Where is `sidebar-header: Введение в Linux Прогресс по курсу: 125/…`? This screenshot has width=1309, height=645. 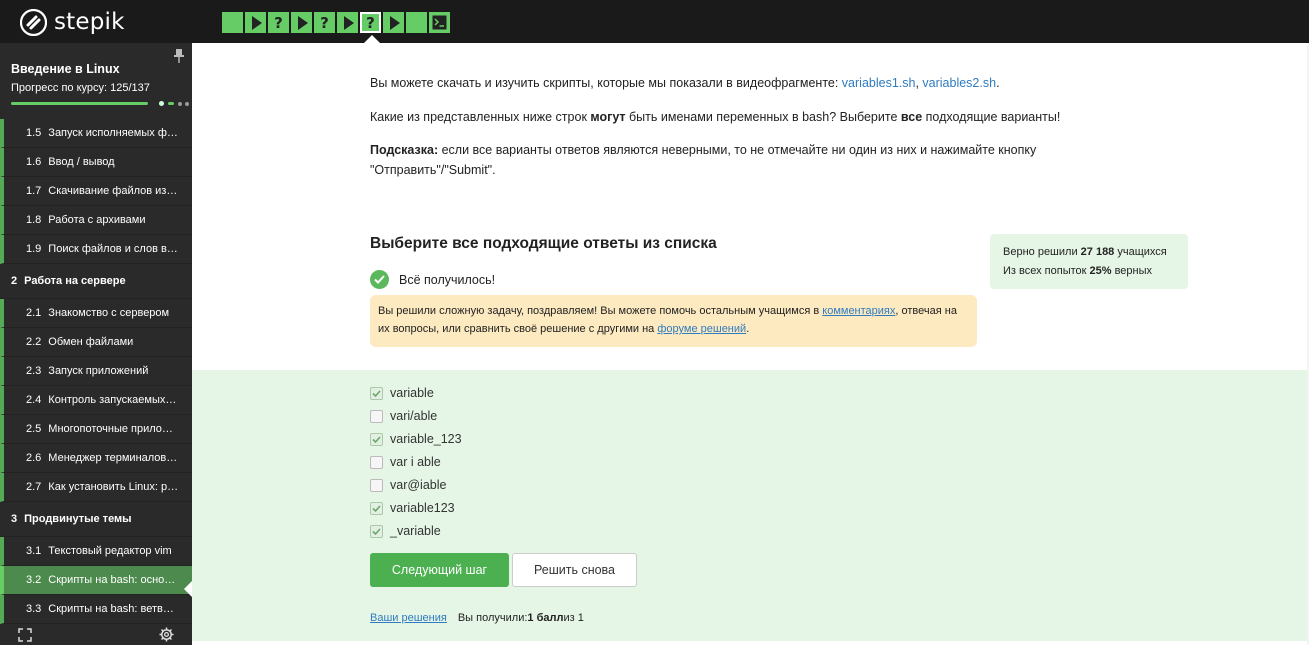
sidebar-header: Введение в Linux Прогресс по курсу: 125/… is located at coordinates (96, 81).